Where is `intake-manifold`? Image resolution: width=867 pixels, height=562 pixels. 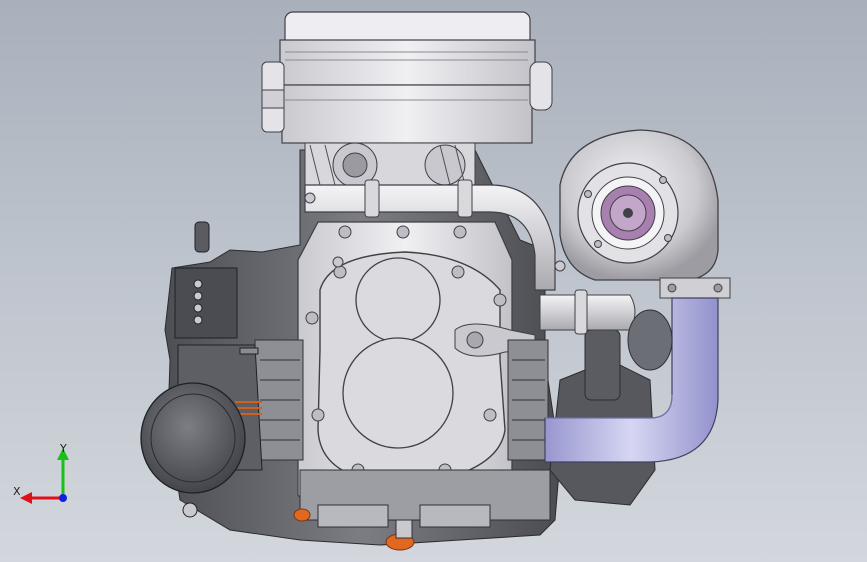 intake-manifold is located at coordinates (407, 77).